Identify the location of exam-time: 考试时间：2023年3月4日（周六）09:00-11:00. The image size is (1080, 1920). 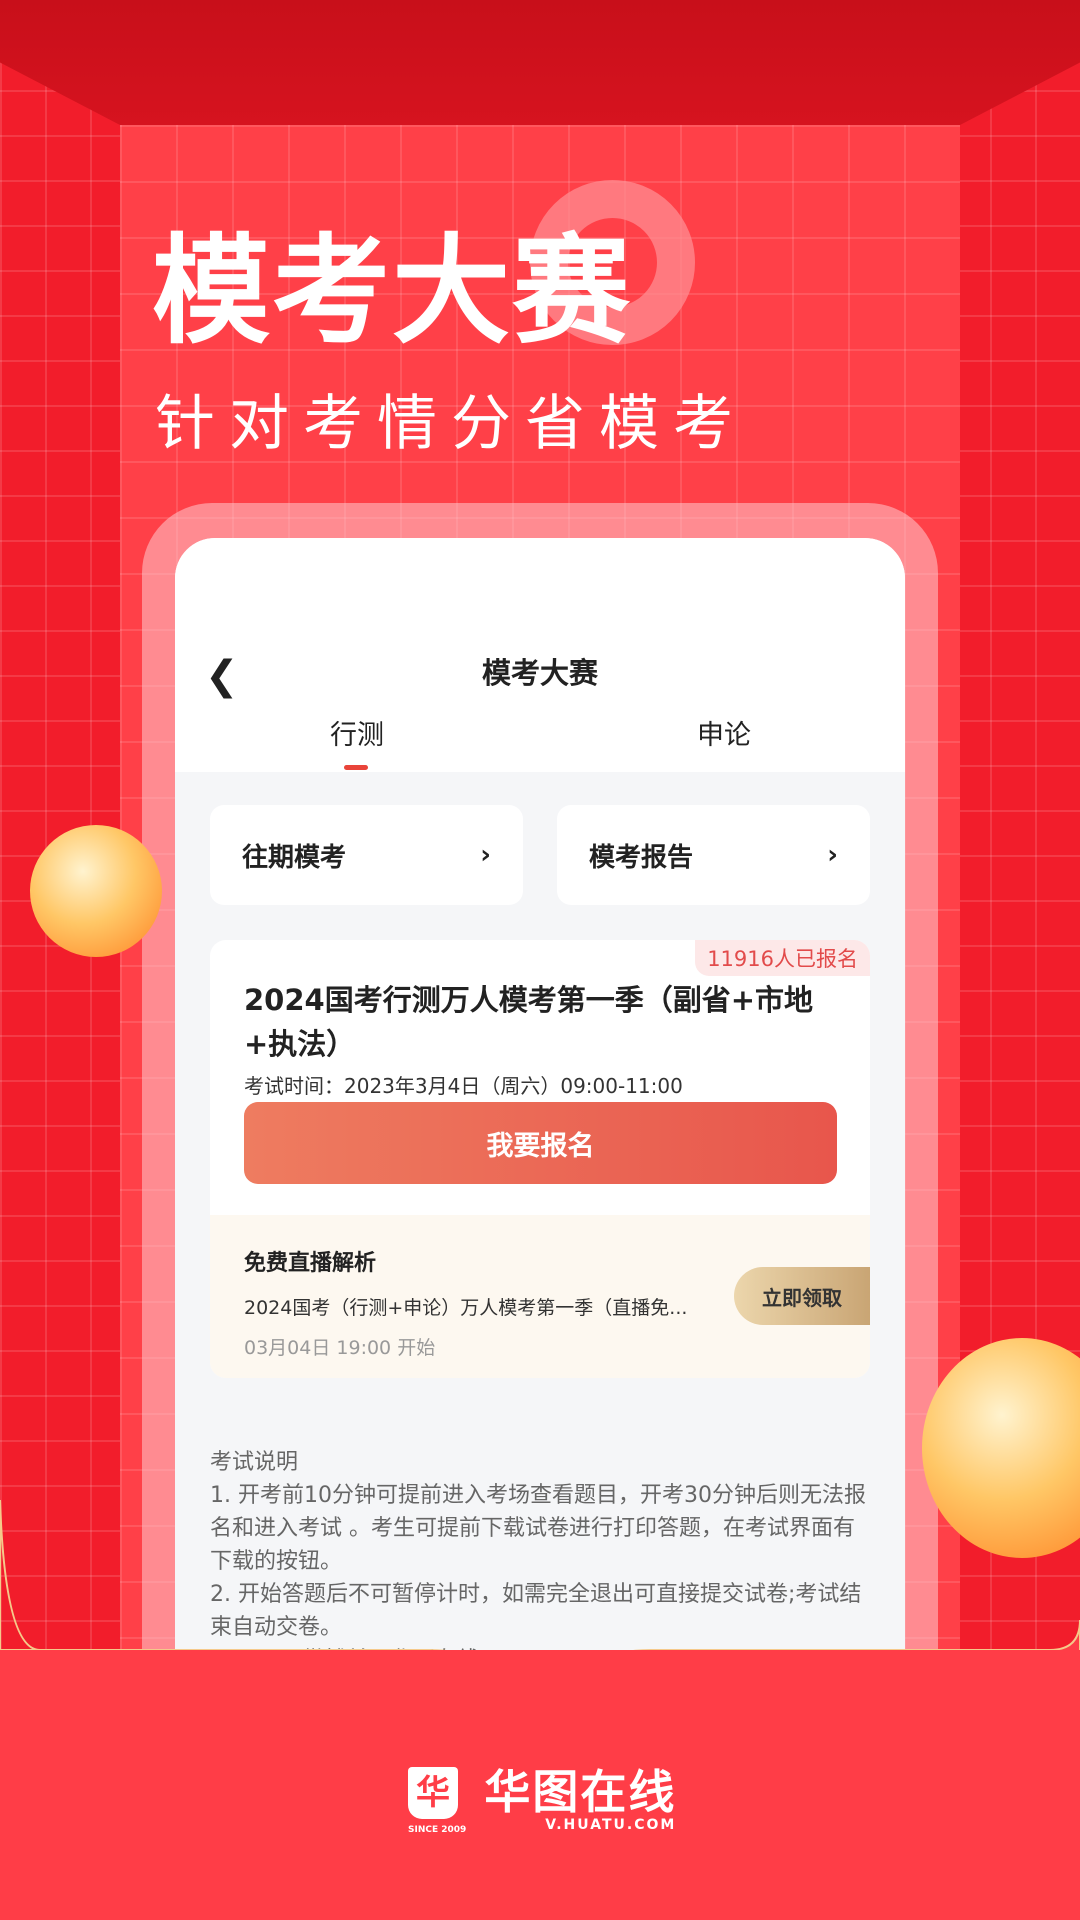
(463, 1086).